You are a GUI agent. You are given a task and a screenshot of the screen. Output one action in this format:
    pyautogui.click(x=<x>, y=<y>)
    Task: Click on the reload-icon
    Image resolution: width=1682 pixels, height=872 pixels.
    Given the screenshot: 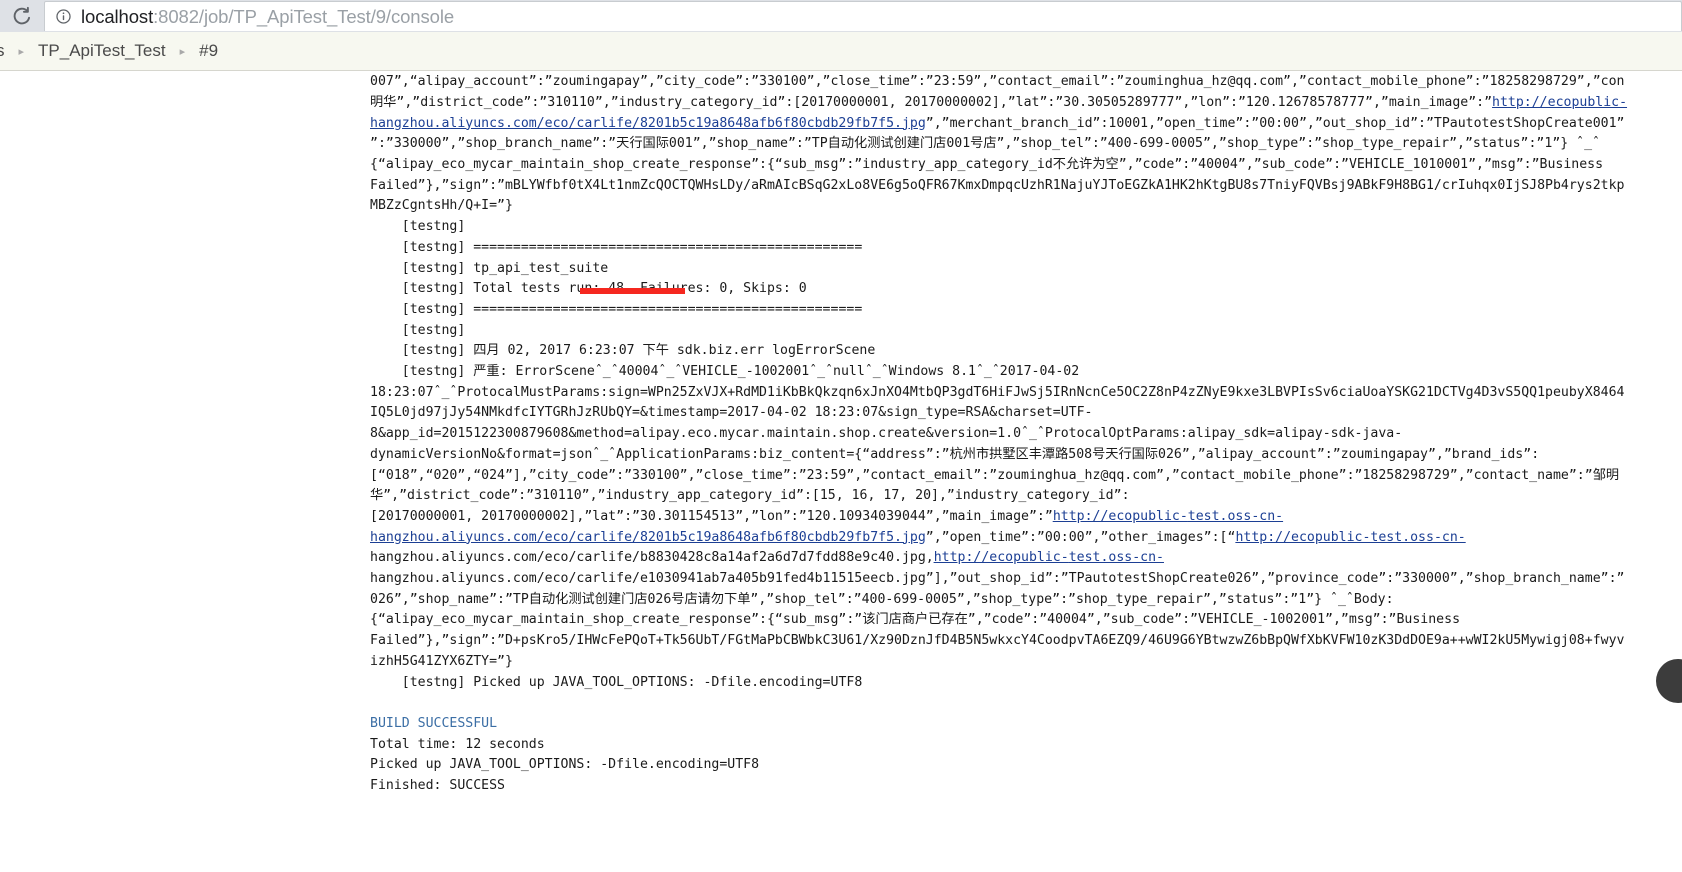 What is the action you would take?
    pyautogui.click(x=22, y=16)
    